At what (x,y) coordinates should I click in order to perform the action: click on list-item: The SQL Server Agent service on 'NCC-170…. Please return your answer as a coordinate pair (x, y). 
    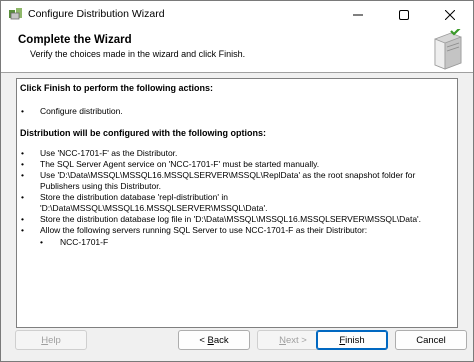
    Looking at the image, I should click on (236, 164).